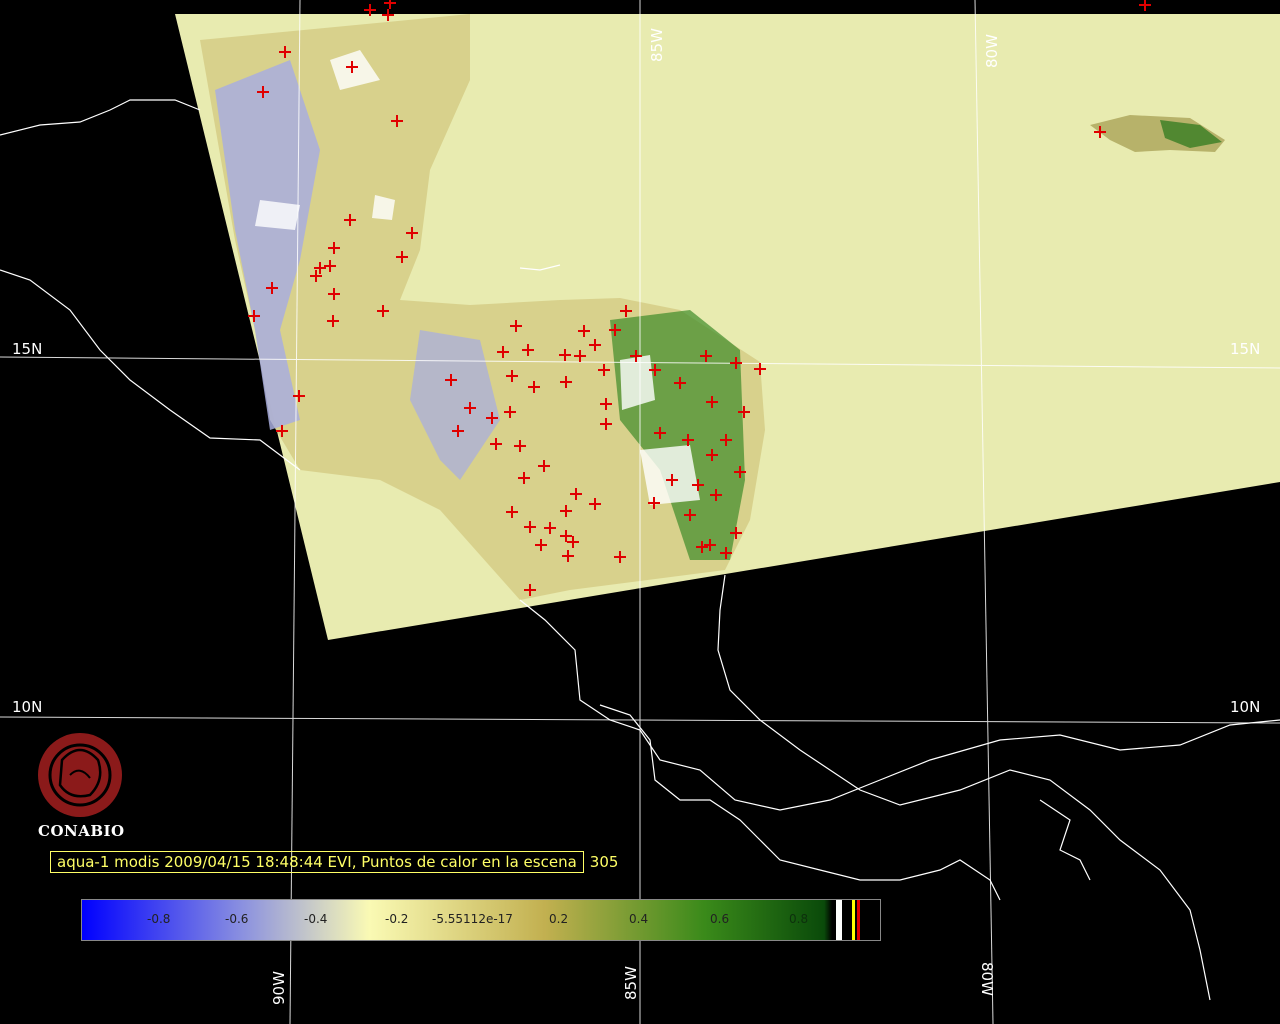  I want to click on colorbar-tick: -5.55112e-17, so click(472, 919).